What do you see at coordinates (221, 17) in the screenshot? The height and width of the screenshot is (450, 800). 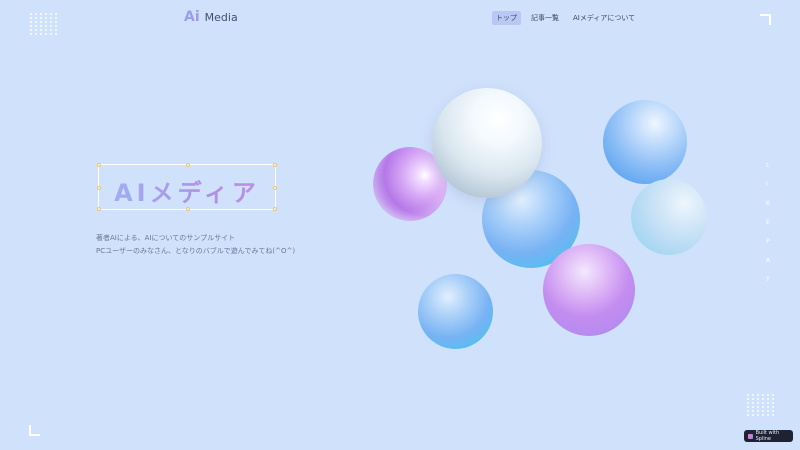 I see `logo-text: Media` at bounding box center [221, 17].